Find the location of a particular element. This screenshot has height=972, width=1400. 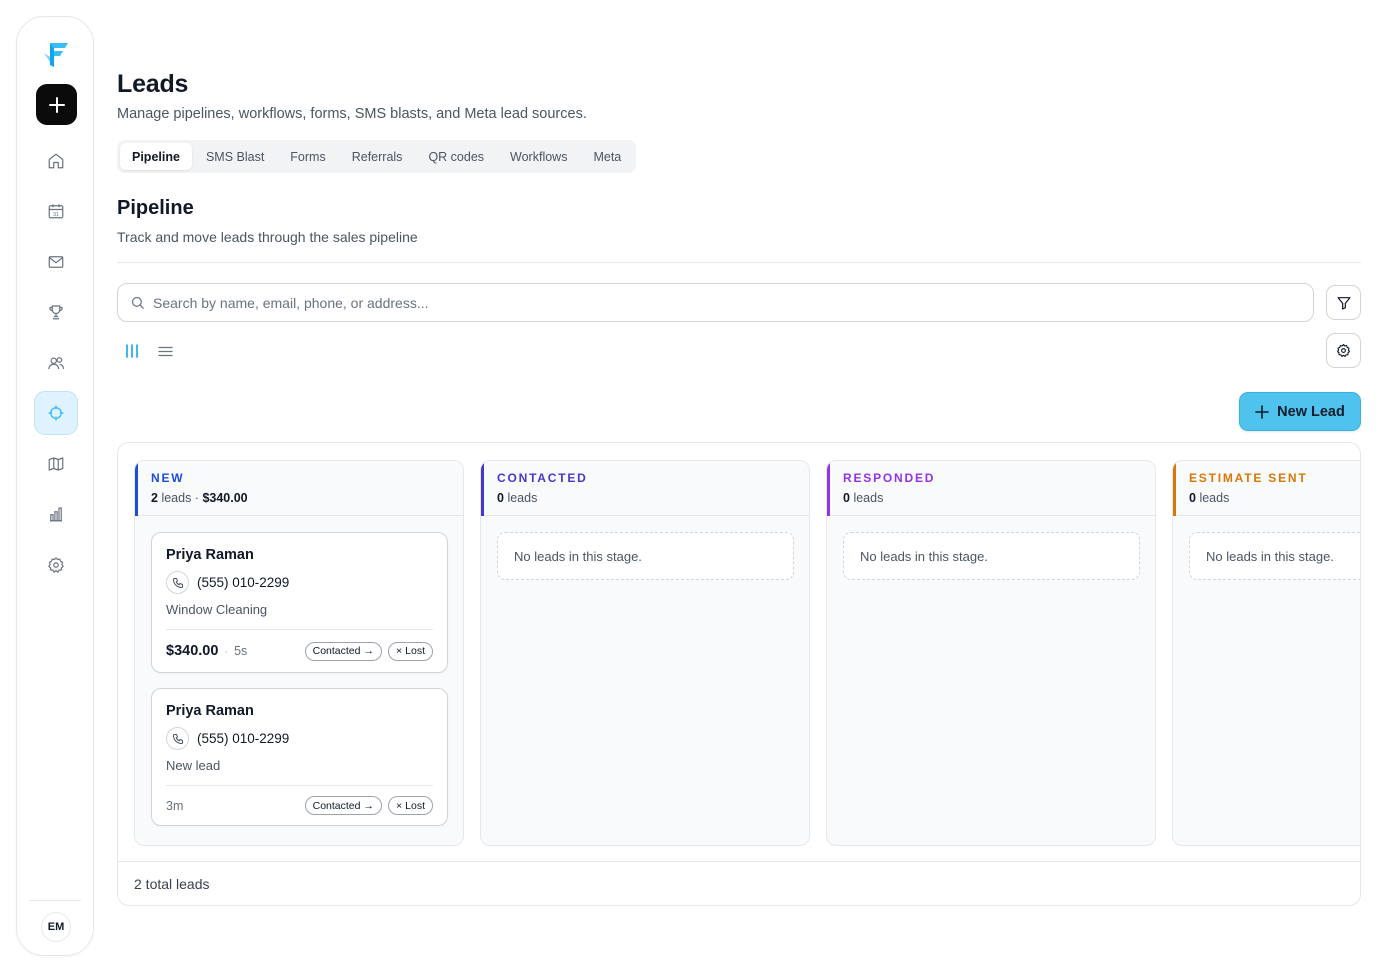

column-name: NEW is located at coordinates (168, 478).